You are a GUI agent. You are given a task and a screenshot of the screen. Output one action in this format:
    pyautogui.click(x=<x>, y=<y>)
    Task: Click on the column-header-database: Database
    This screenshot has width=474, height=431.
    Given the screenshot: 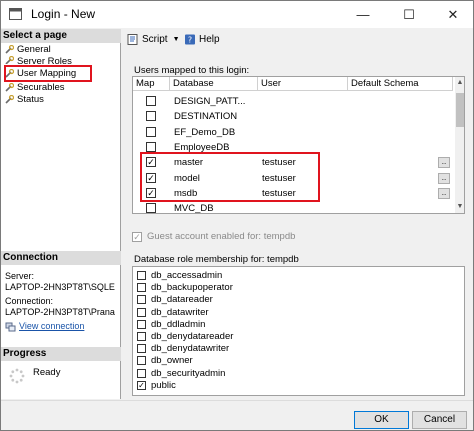 What is the action you would take?
    pyautogui.click(x=214, y=83)
    